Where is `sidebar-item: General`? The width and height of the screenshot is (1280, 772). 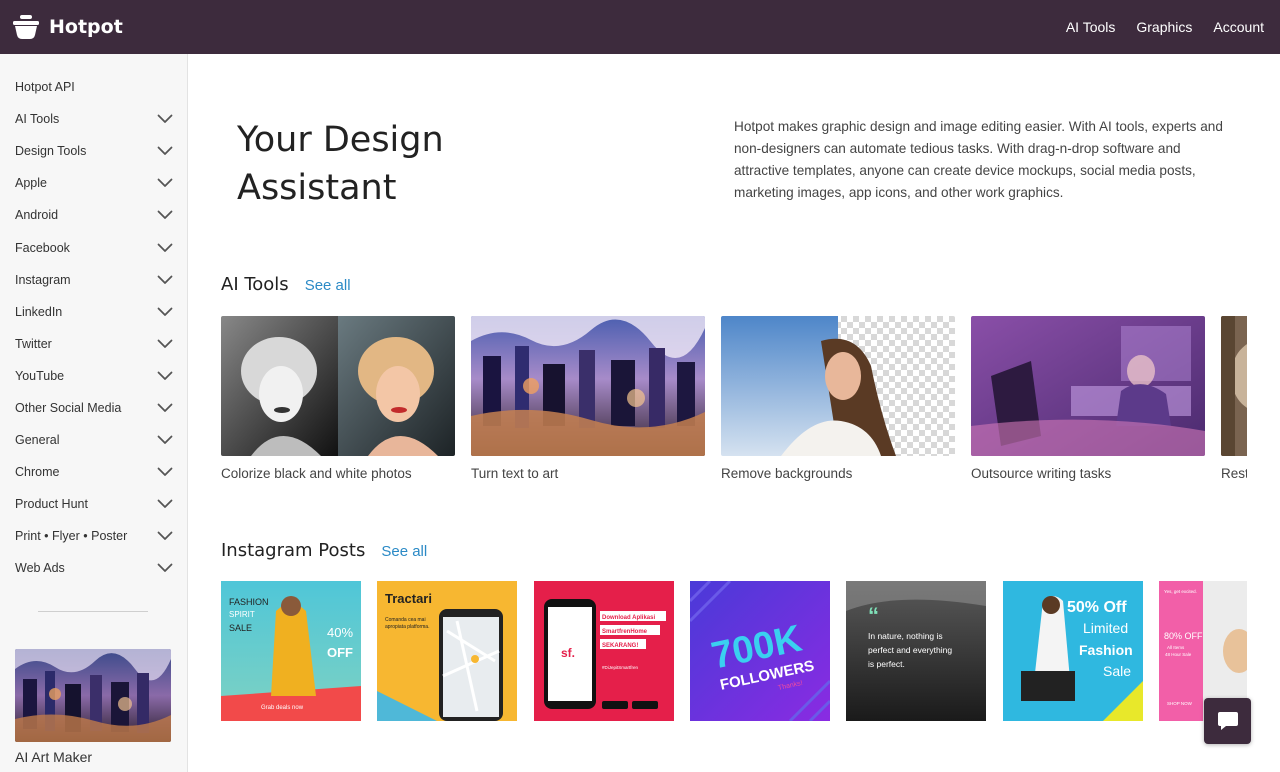 sidebar-item: General is located at coordinates (93, 440).